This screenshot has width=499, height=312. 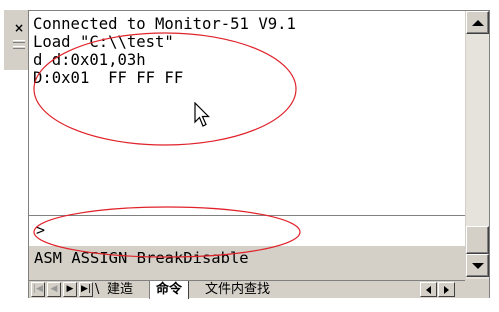 What do you see at coordinates (86, 289) in the screenshot?
I see `tab-last-button: ▶|` at bounding box center [86, 289].